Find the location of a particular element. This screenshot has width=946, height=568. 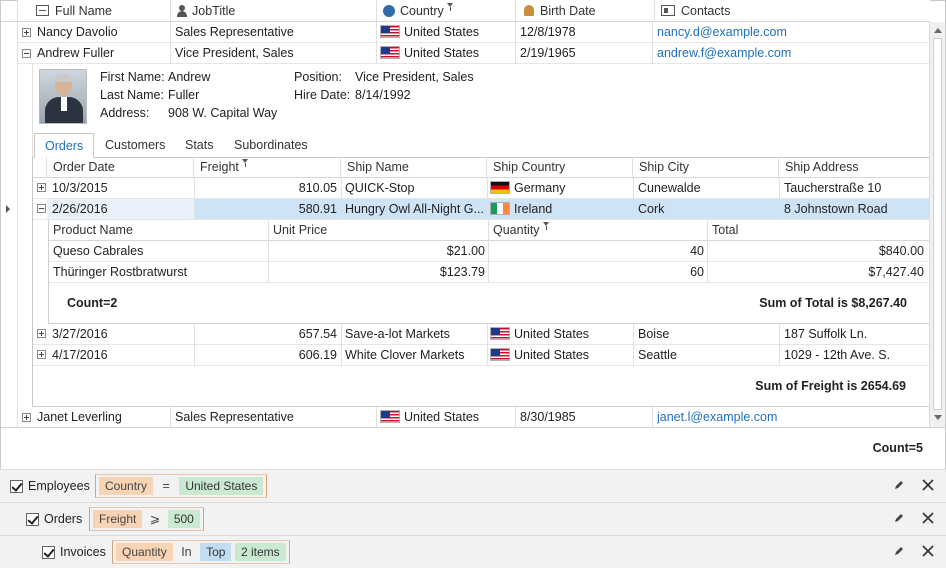

tab-stats: Stats is located at coordinates (199, 145).